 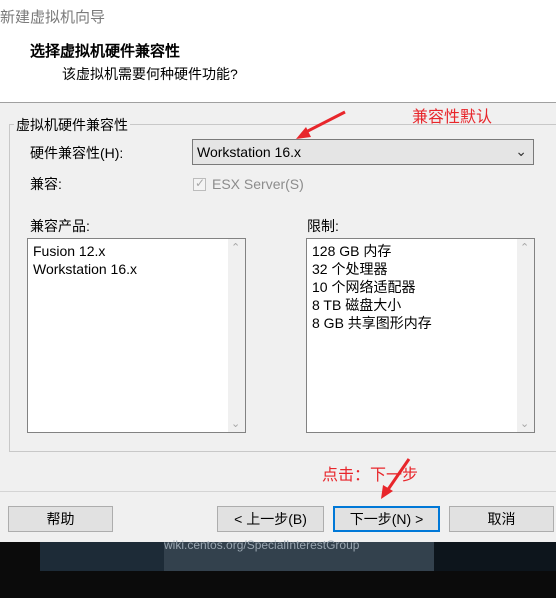 I want to click on product-item: Fusion 12.x, so click(x=85, y=251).